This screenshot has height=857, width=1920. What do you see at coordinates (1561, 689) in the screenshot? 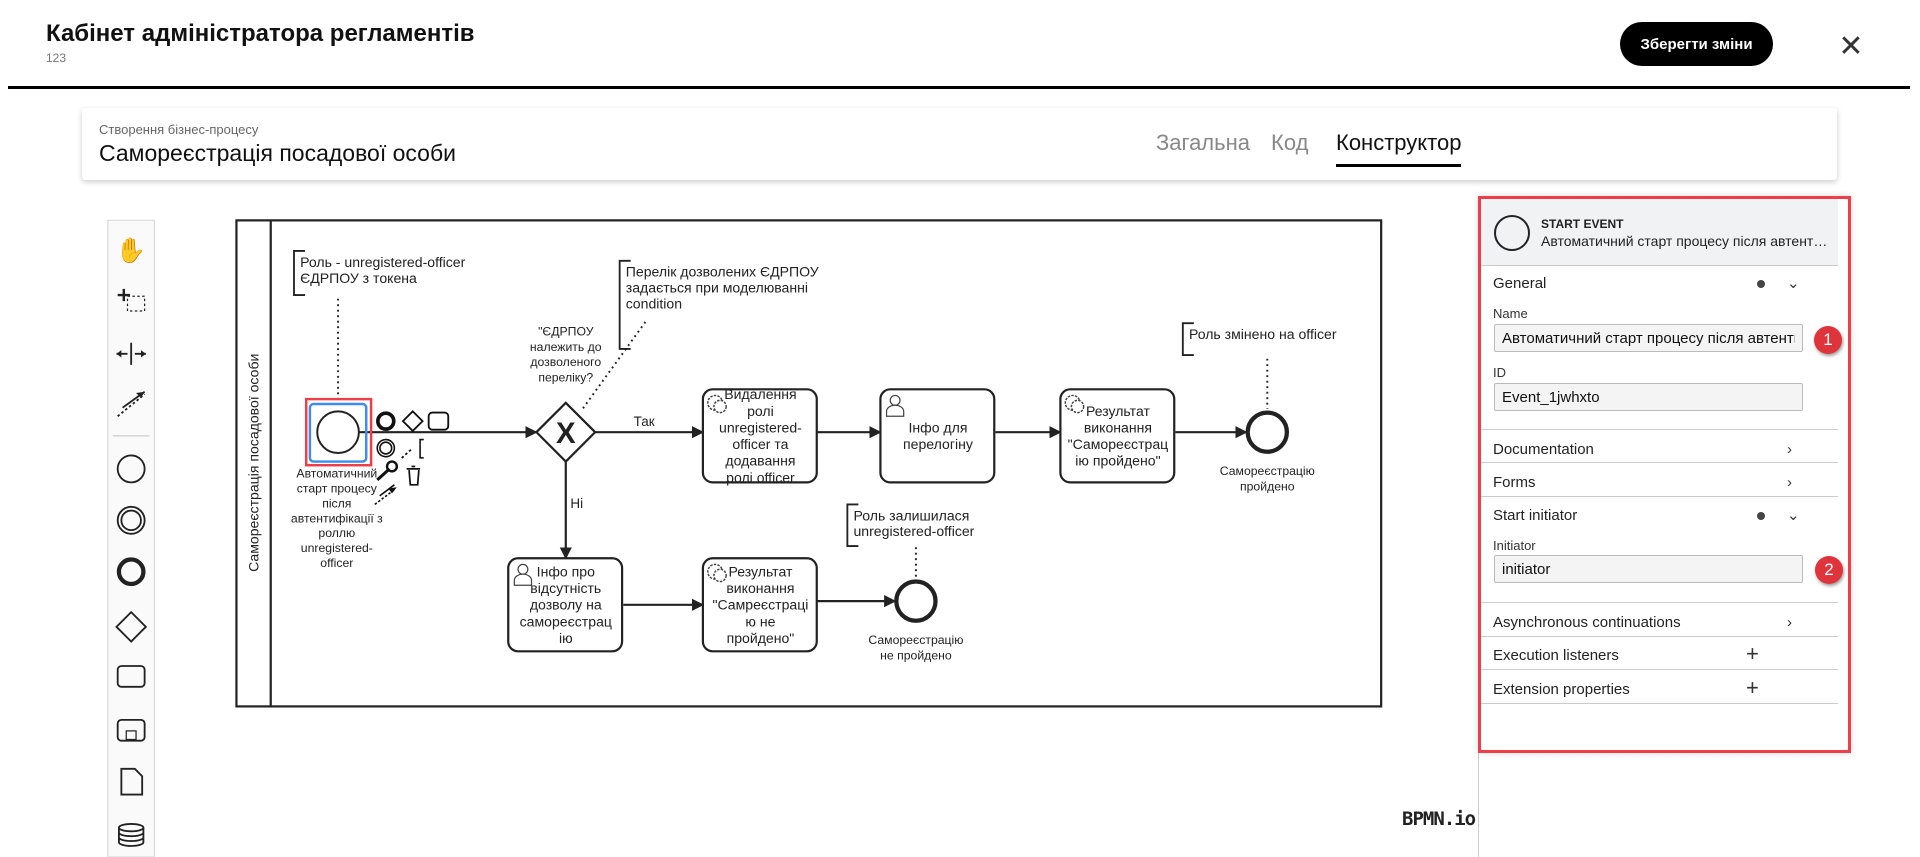
I see `group-title: Extension properties` at bounding box center [1561, 689].